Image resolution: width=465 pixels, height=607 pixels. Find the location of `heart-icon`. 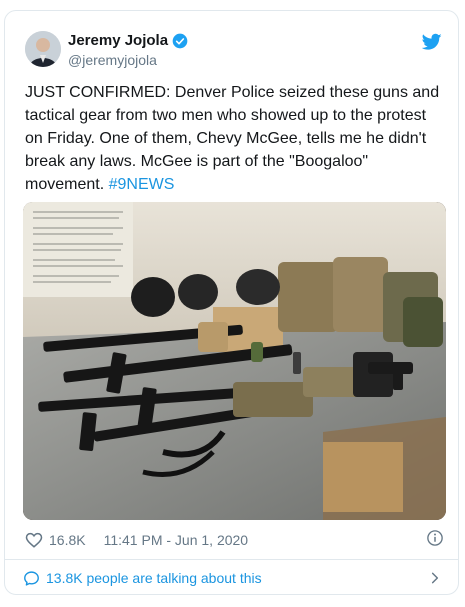

heart-icon is located at coordinates (34, 540).